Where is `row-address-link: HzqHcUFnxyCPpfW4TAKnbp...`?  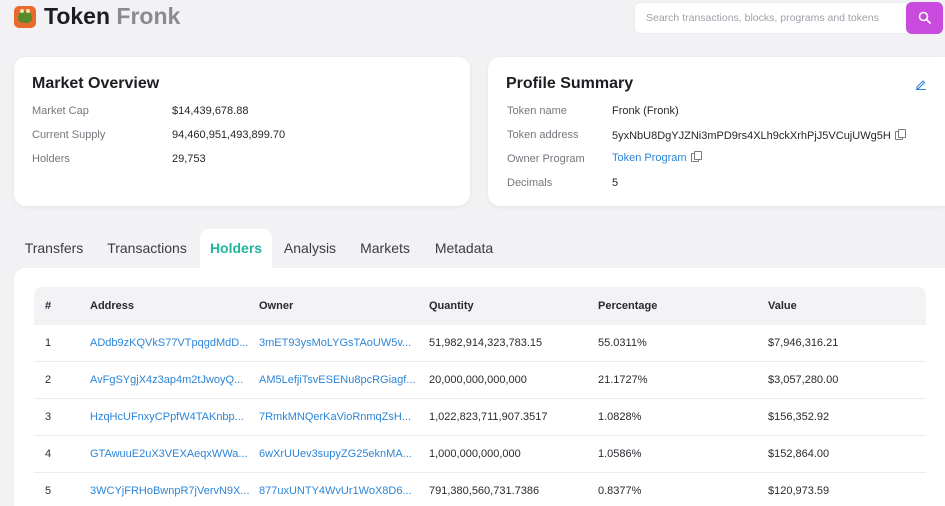 row-address-link: HzqHcUFnxyCPpfW4TAKnbp... is located at coordinates (167, 417).